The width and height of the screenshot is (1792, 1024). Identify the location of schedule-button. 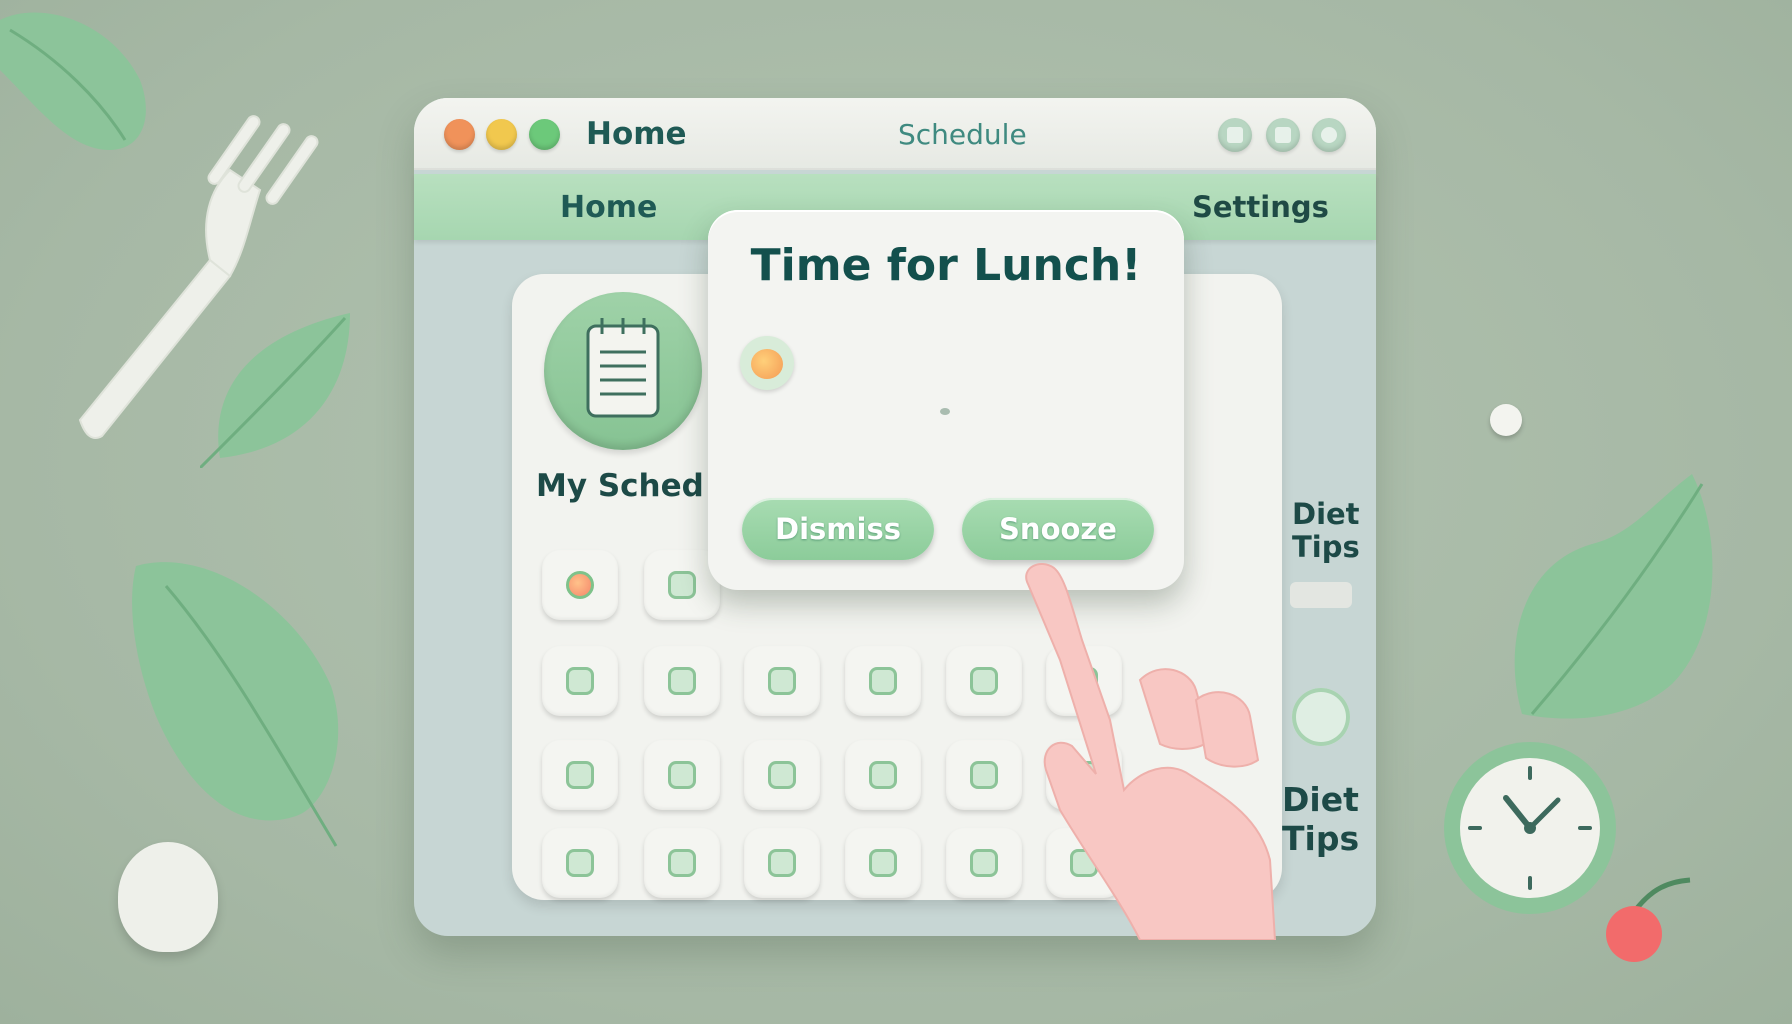
(623, 371).